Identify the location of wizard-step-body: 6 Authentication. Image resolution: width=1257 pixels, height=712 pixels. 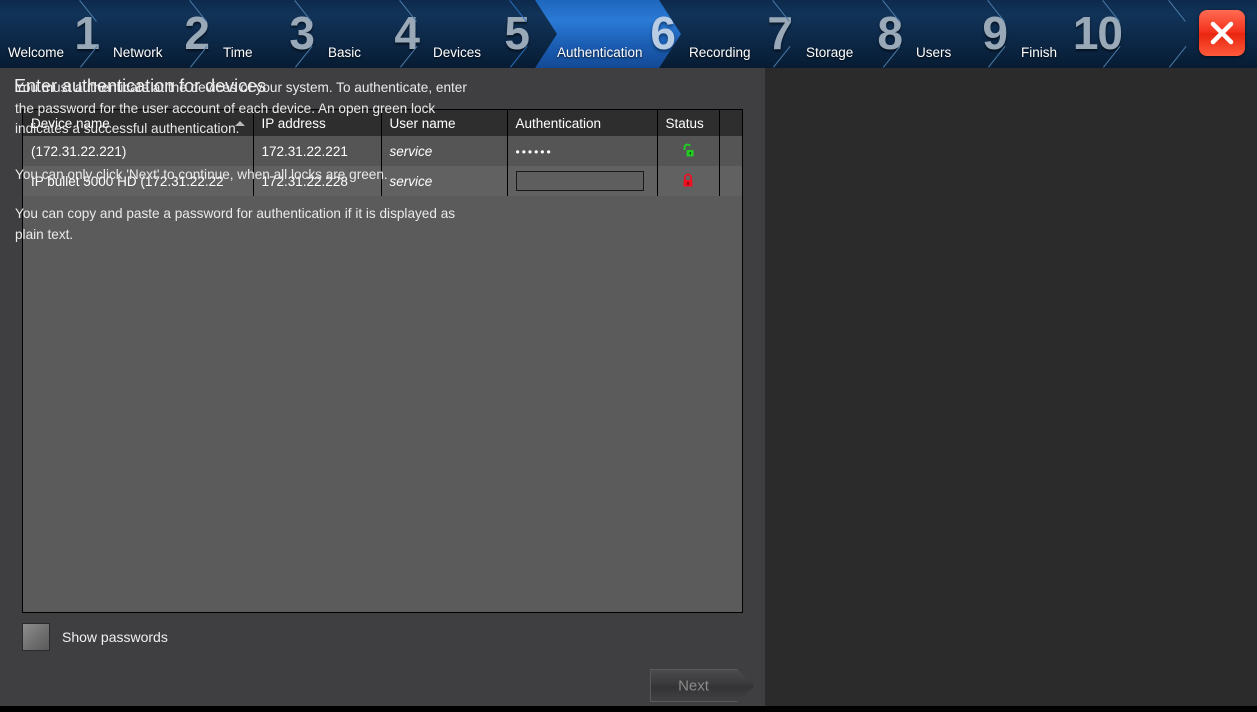
(608, 34).